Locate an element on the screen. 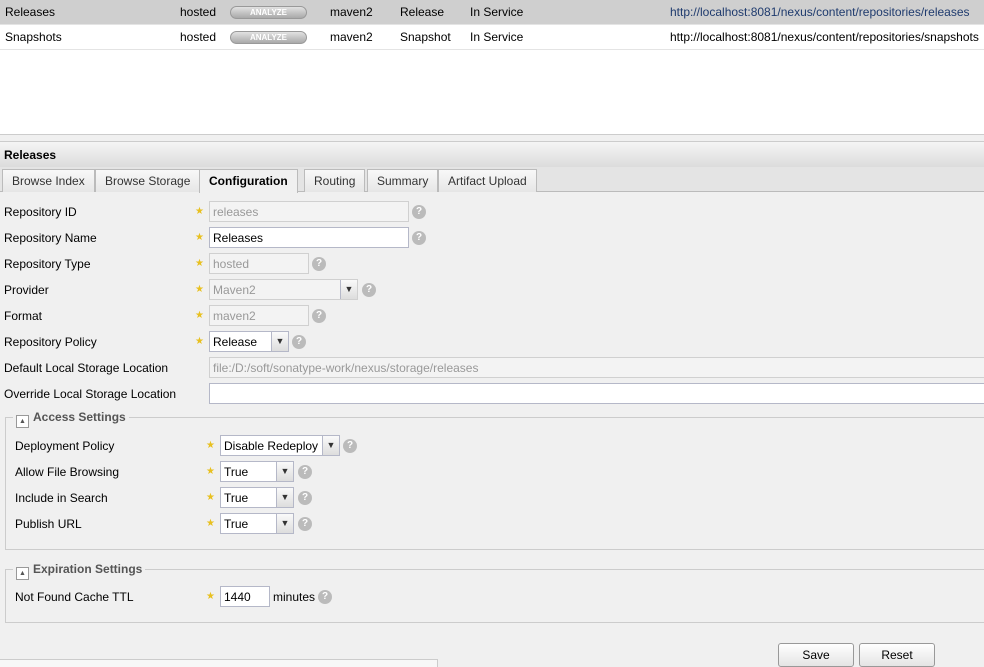  repo-name: Releases is located at coordinates (30, 12).